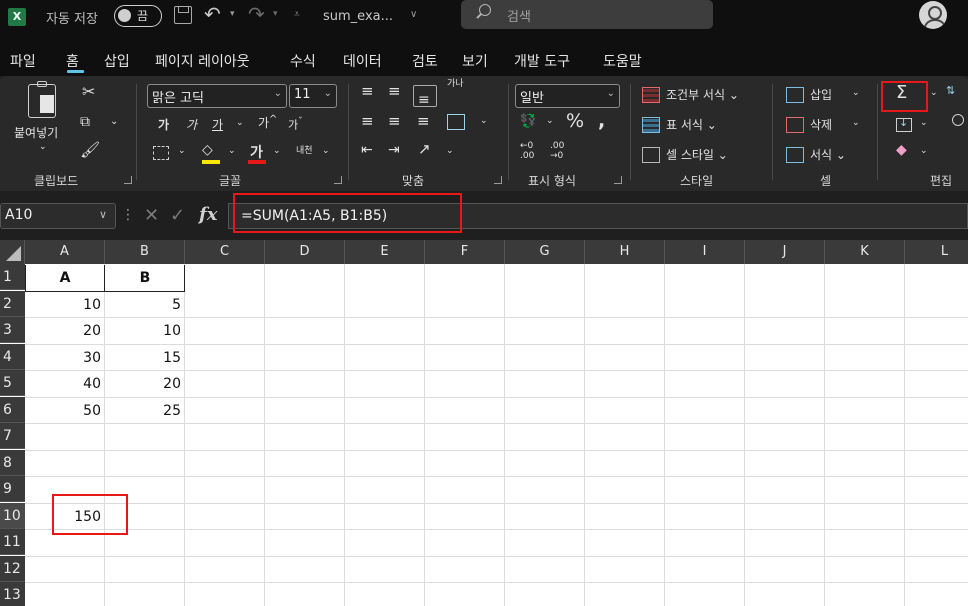 The image size is (968, 606). Describe the element at coordinates (856, 93) in the screenshot. I see `insert-dropdown-icon: ⌄` at that location.